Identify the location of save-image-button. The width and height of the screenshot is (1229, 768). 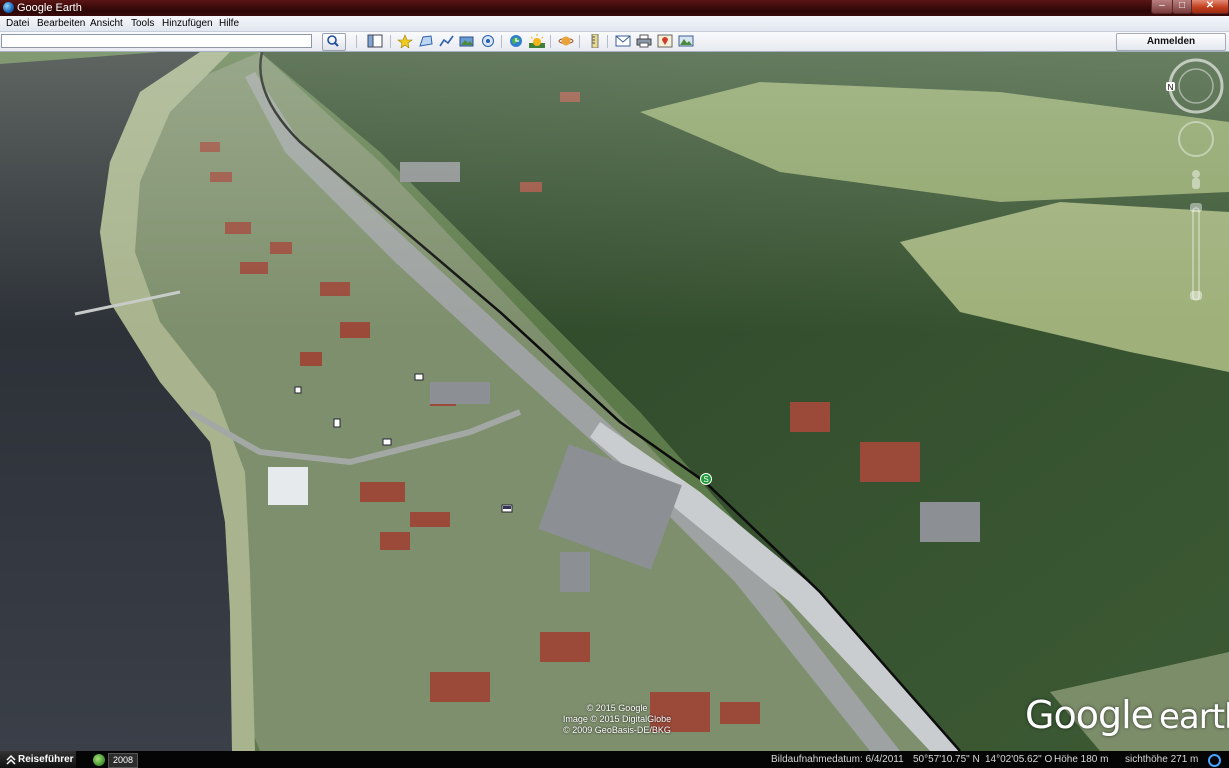
(686, 41).